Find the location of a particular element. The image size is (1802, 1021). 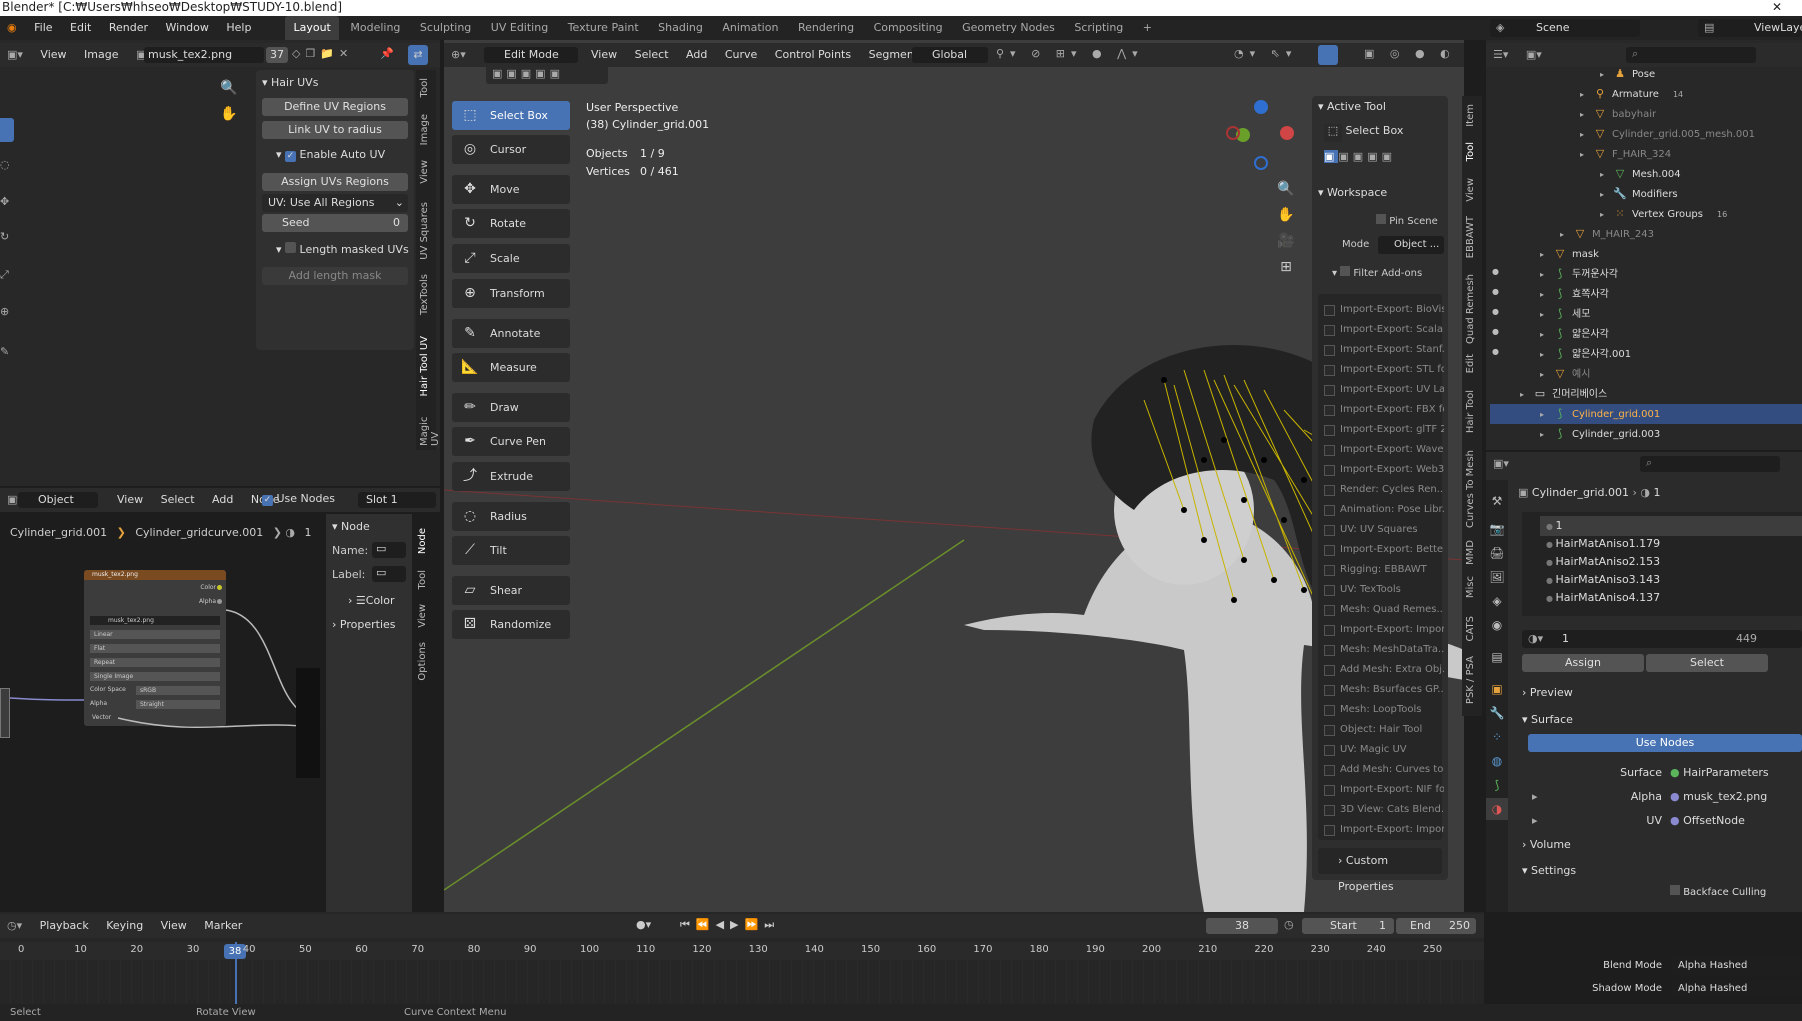

add-length-mask-button: Add length mask is located at coordinates (335, 276).